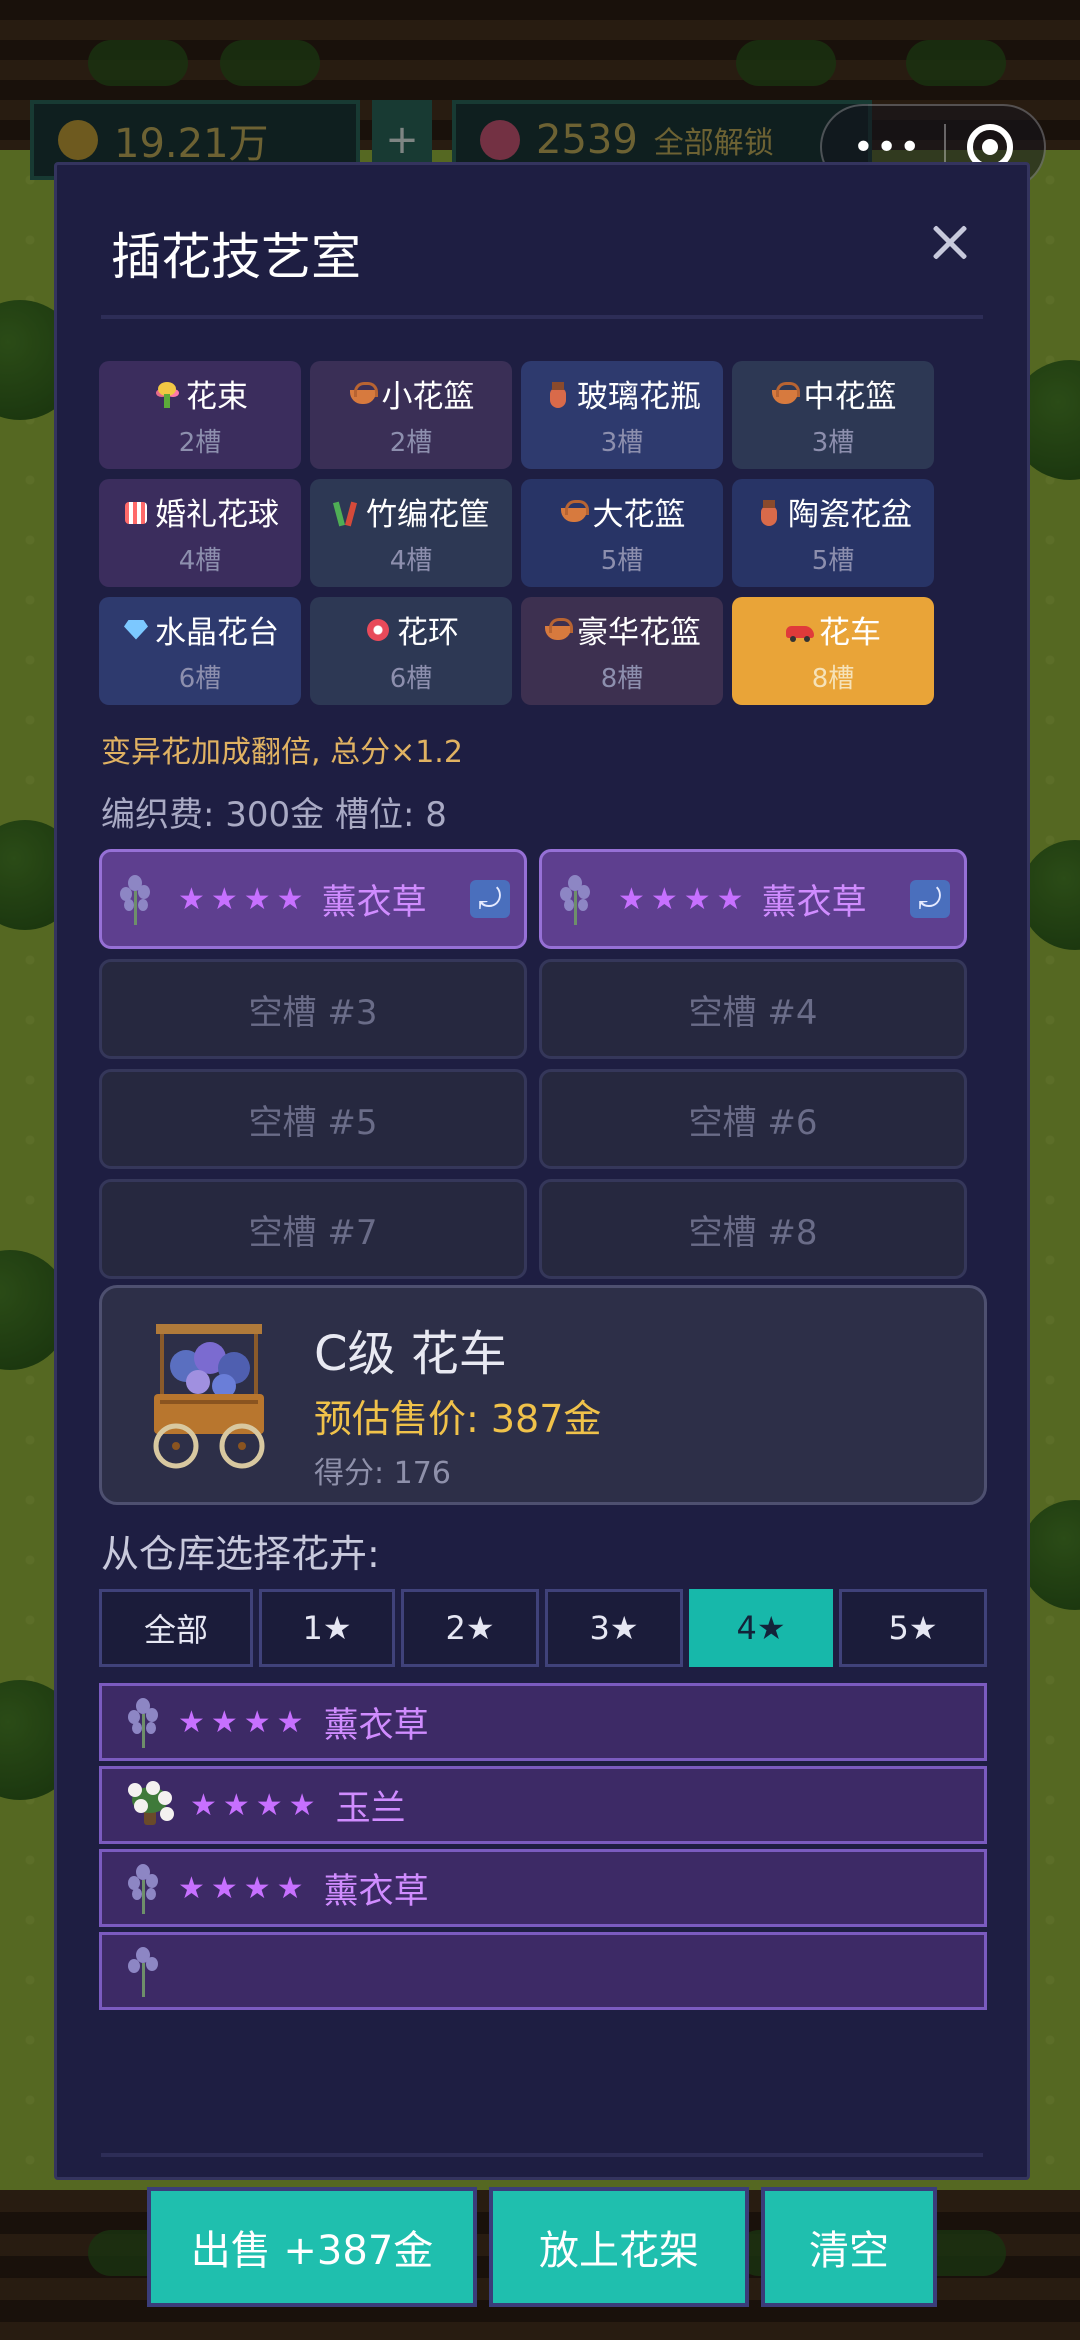  I want to click on type-name: 婚礼花球, so click(217, 515).